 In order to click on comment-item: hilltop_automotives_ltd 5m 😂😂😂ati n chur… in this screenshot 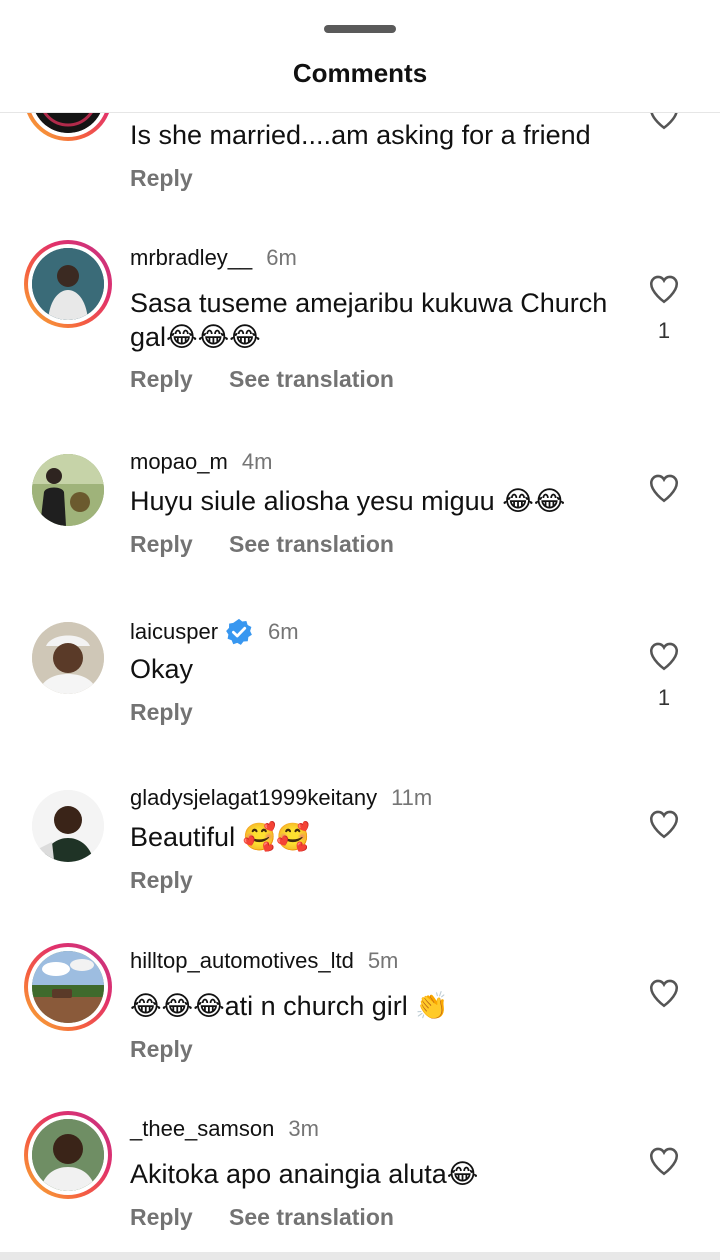, I will do `click(360, 1018)`.